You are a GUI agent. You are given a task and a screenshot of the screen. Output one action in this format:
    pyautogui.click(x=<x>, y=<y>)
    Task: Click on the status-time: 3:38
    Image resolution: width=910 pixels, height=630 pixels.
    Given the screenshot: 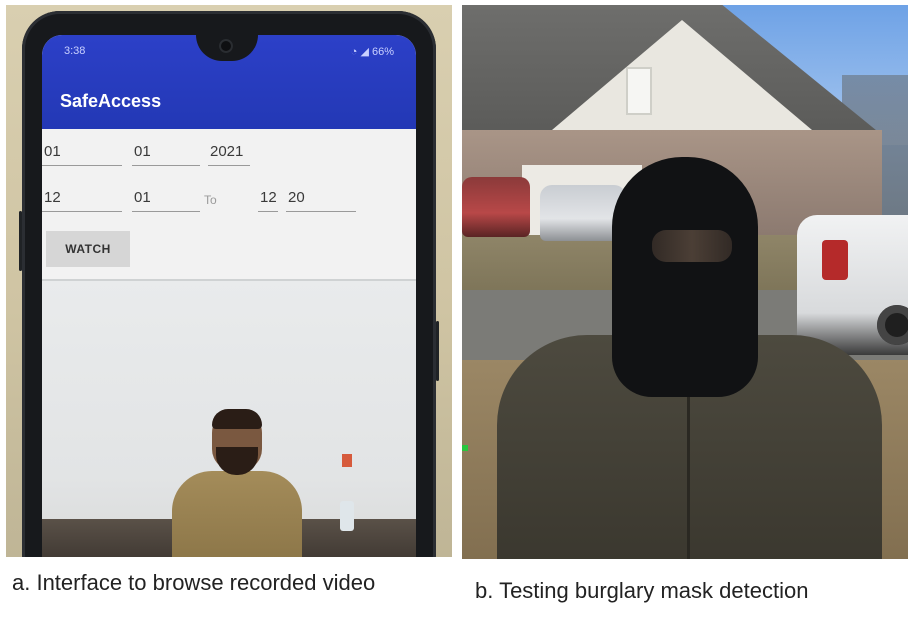 What is the action you would take?
    pyautogui.click(x=75, y=51)
    